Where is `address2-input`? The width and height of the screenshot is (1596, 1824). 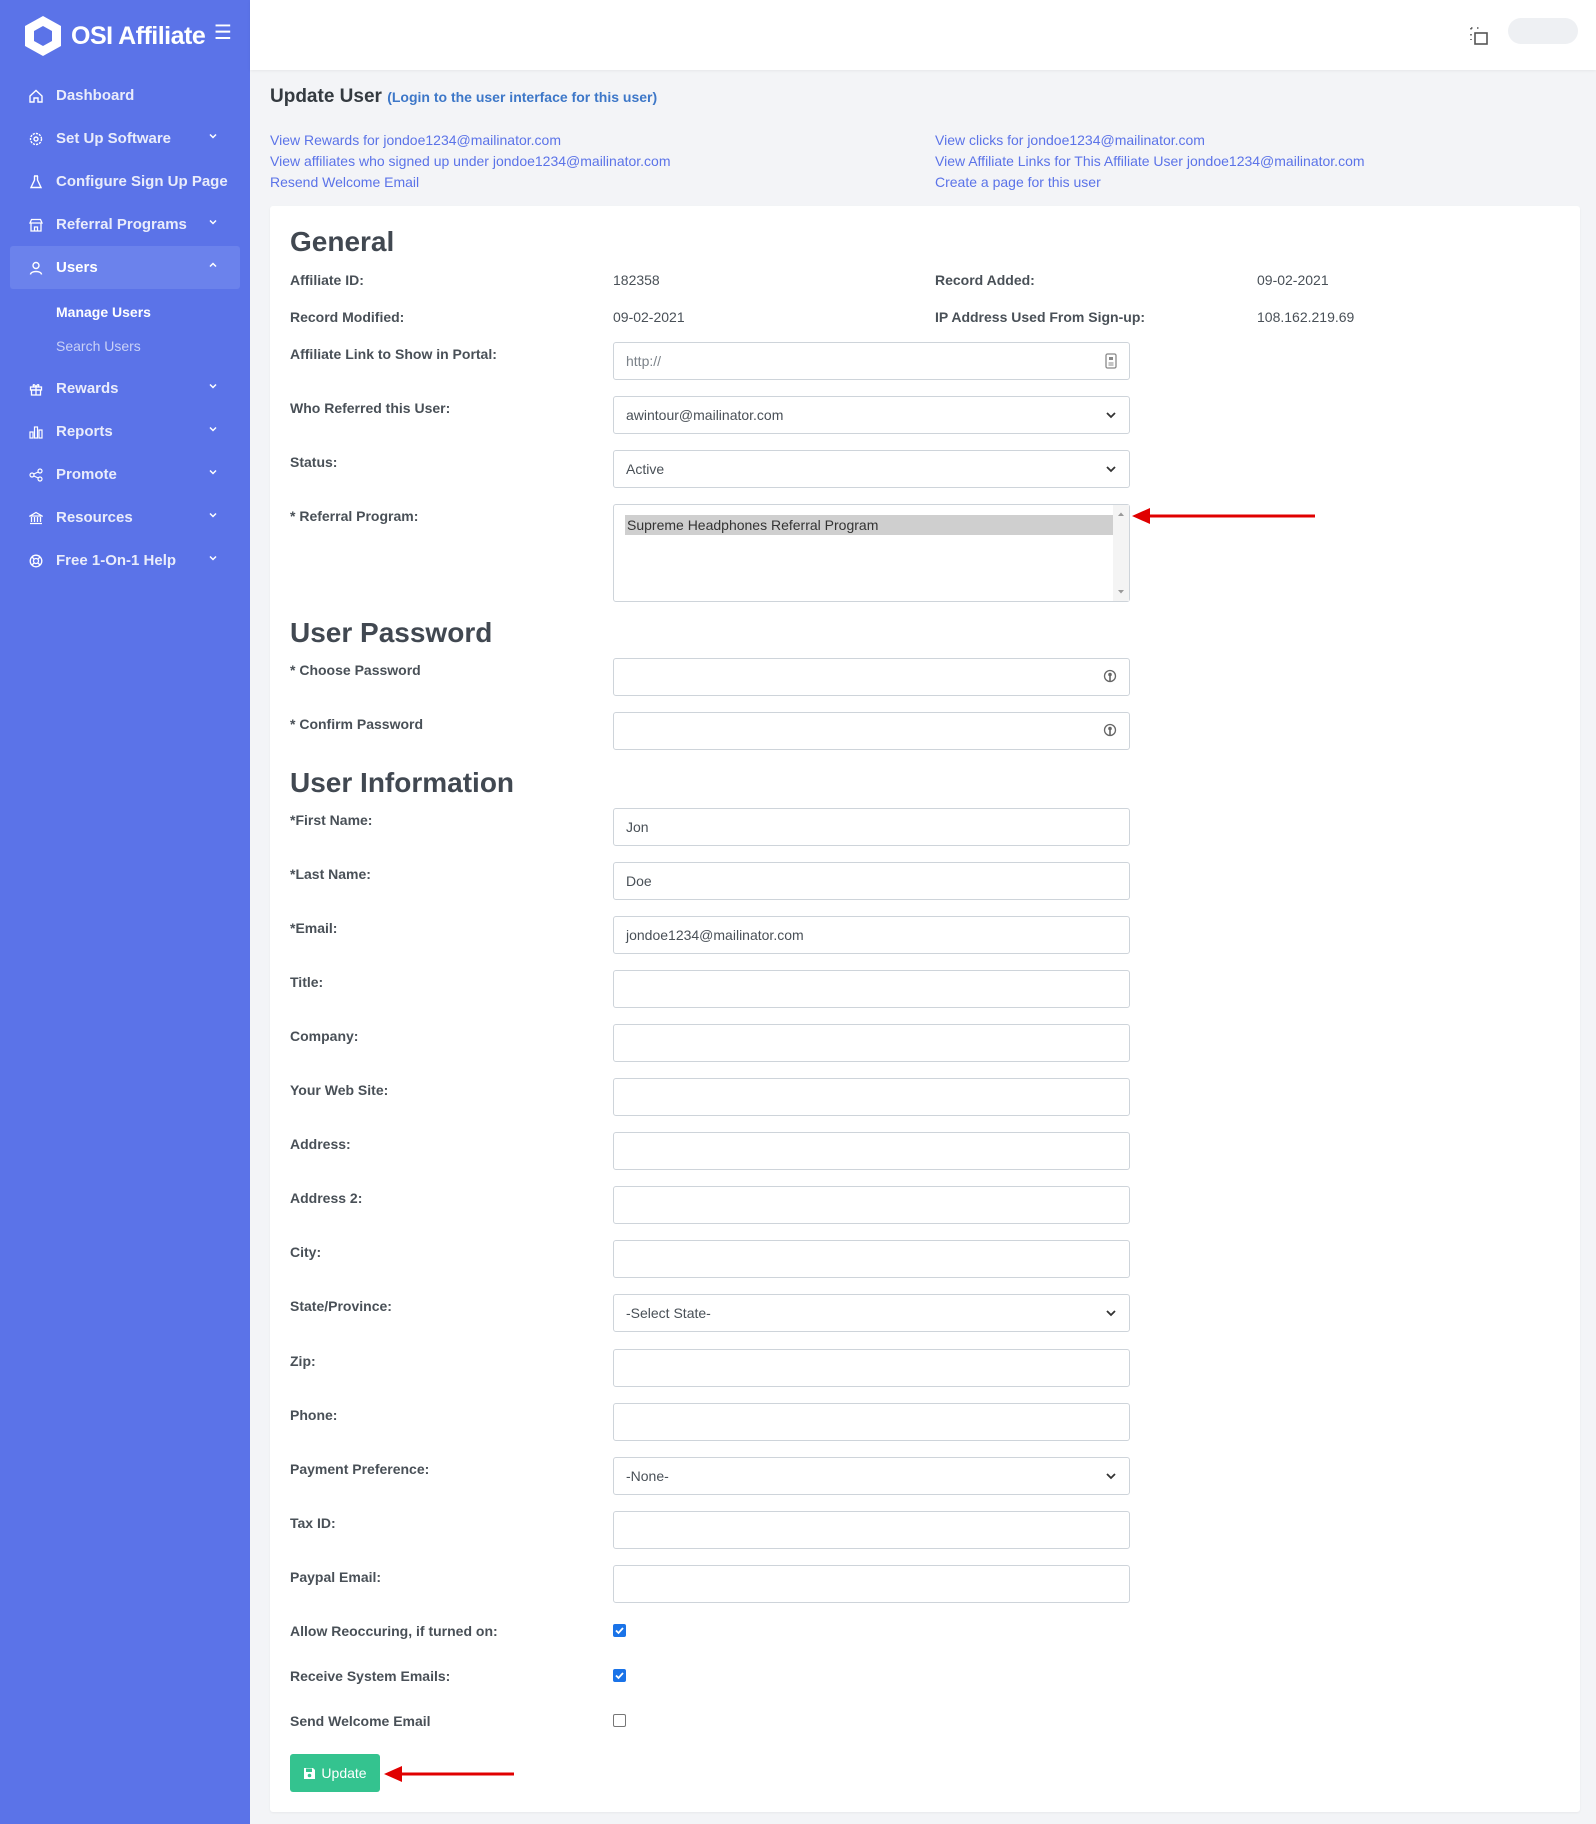 address2-input is located at coordinates (871, 1205).